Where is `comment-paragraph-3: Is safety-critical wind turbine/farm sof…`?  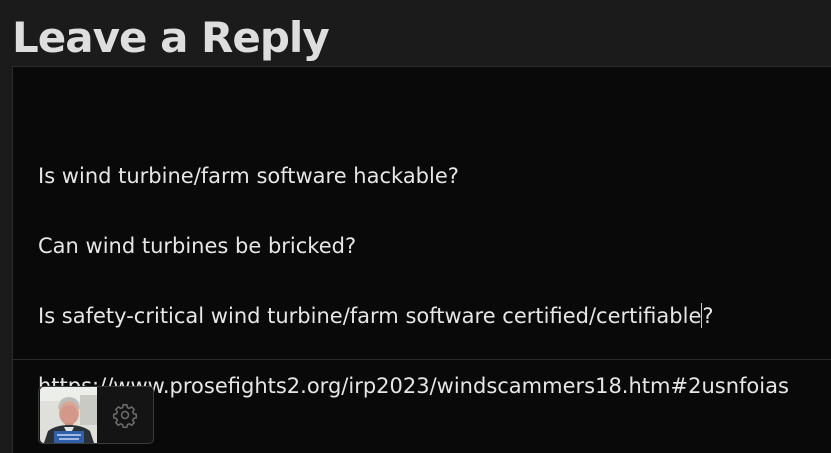 comment-paragraph-3: Is safety-critical wind turbine/farm sof… is located at coordinates (376, 316).